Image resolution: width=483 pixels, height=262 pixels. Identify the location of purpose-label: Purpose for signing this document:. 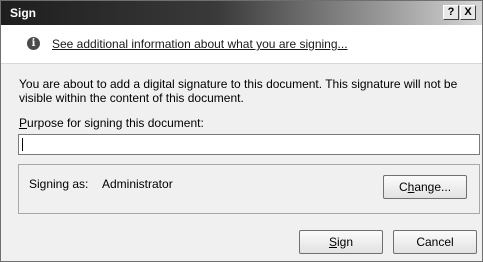
(111, 123).